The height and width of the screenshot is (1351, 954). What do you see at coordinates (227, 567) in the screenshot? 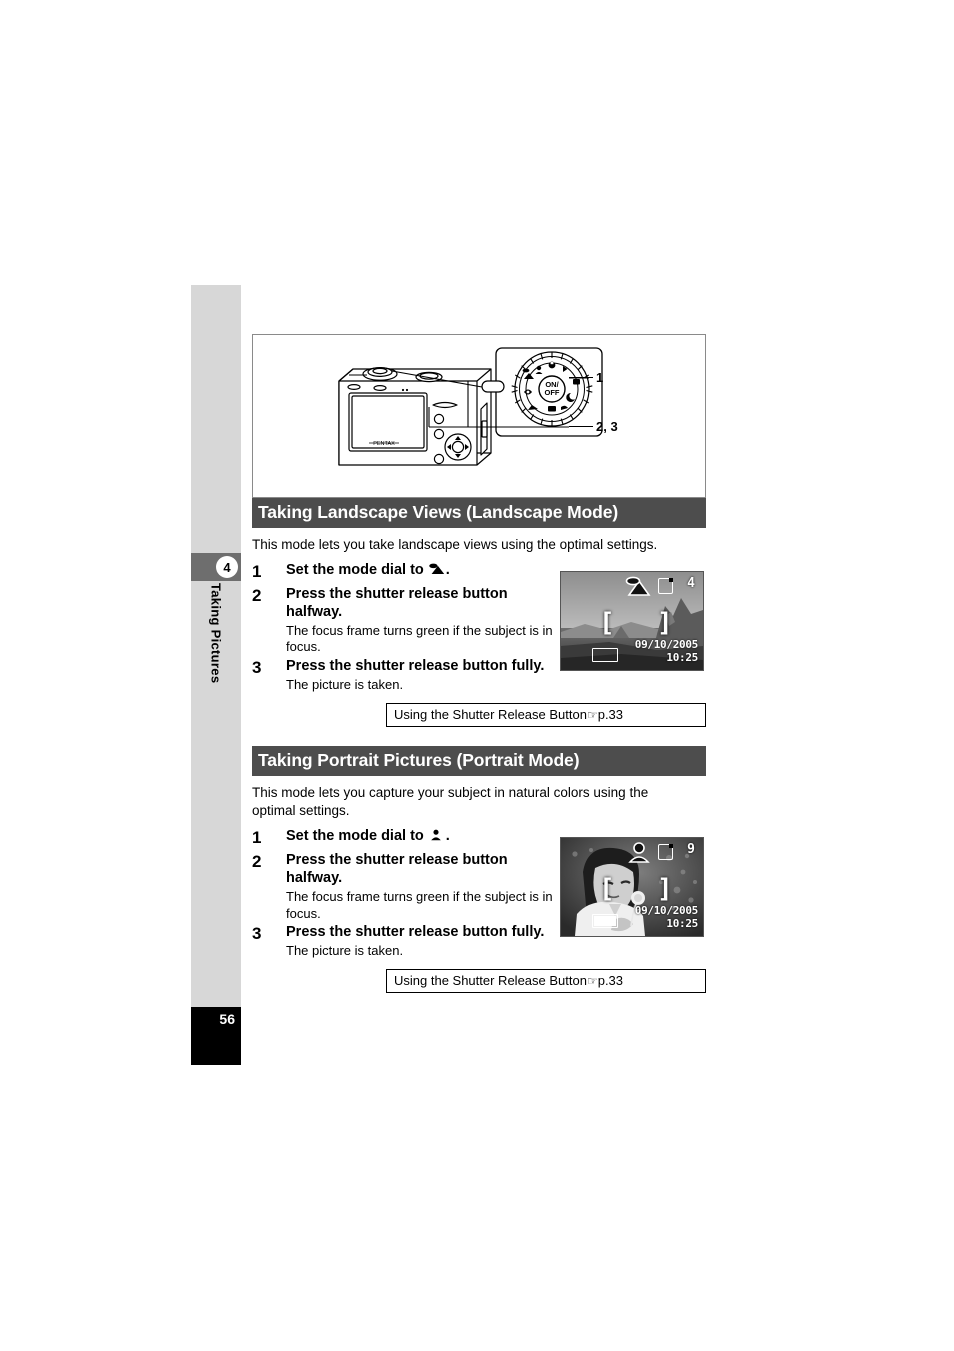
I see `chapter-number: 4` at bounding box center [227, 567].